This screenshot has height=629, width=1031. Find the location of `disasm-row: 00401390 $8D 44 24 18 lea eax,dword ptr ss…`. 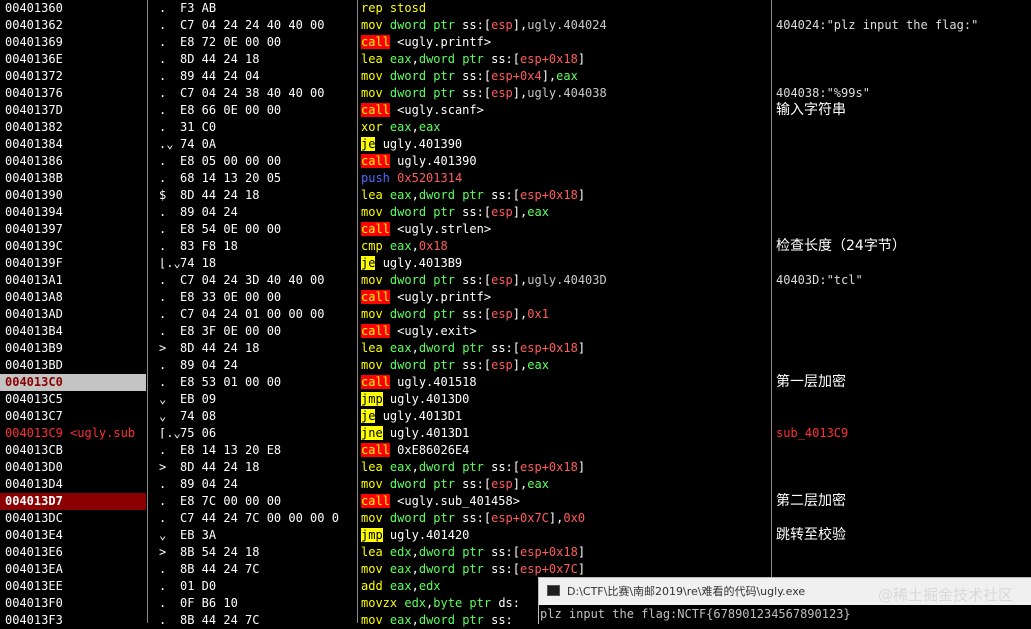

disasm-row: 00401390 $8D 44 24 18 lea eax,dword ptr ss… is located at coordinates (515, 195).